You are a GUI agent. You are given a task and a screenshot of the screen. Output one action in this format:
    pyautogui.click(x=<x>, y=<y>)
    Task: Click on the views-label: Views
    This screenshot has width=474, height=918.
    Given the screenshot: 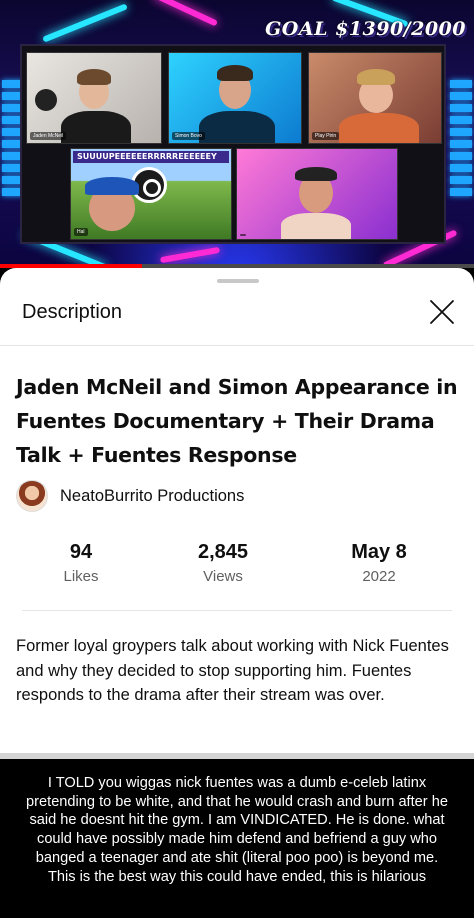 What is the action you would take?
    pyautogui.click(x=223, y=576)
    